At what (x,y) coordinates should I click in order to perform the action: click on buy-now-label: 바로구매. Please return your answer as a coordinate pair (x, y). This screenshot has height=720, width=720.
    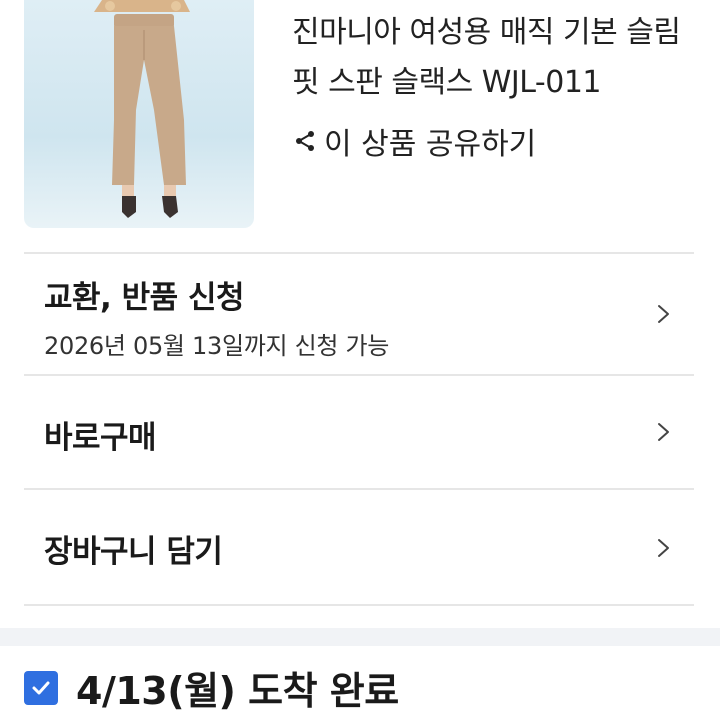
    Looking at the image, I should click on (100, 438).